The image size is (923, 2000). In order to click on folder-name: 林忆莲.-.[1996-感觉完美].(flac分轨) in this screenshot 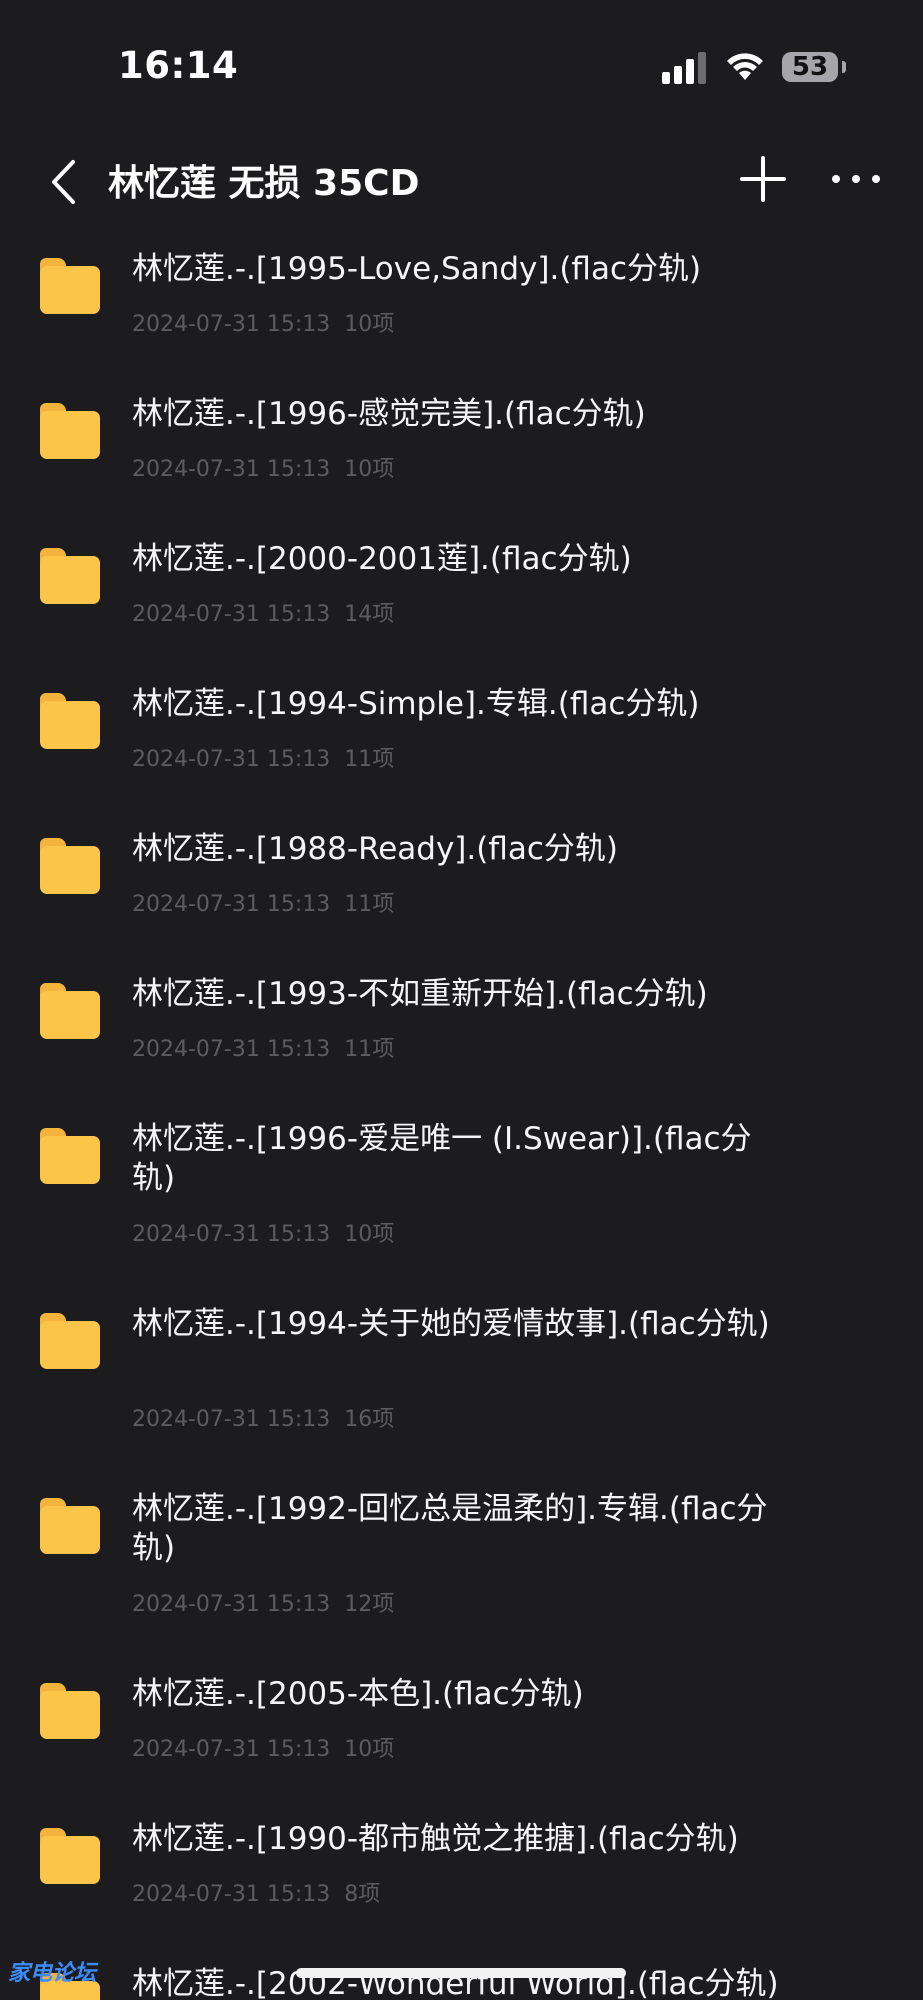, I will do `click(389, 414)`.